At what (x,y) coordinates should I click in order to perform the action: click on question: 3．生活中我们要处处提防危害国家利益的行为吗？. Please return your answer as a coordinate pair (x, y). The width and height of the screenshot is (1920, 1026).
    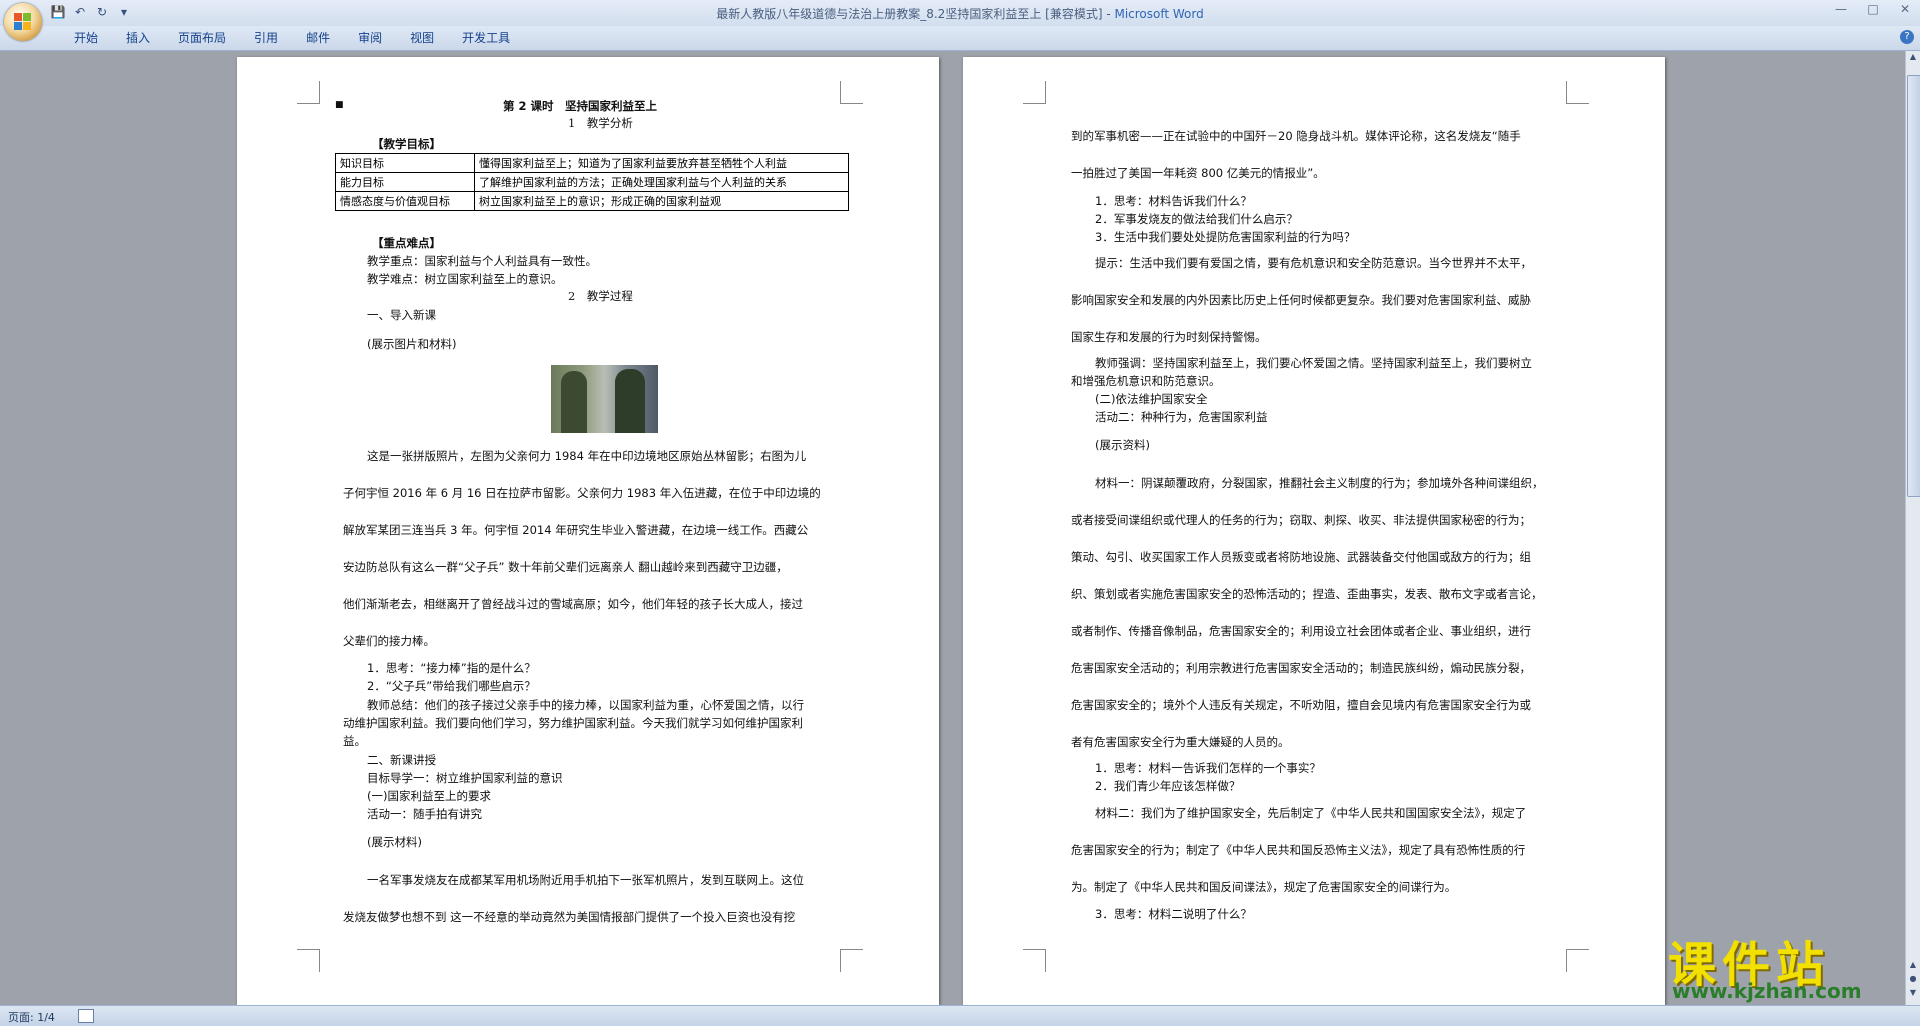
    Looking at the image, I should click on (1225, 237).